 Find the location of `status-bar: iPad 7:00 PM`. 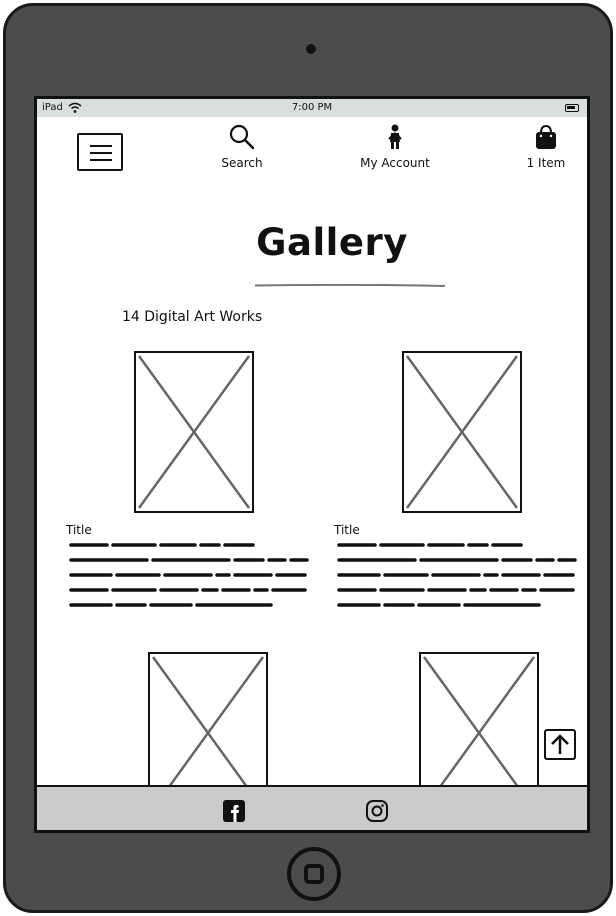

status-bar: iPad 7:00 PM is located at coordinates (312, 108).